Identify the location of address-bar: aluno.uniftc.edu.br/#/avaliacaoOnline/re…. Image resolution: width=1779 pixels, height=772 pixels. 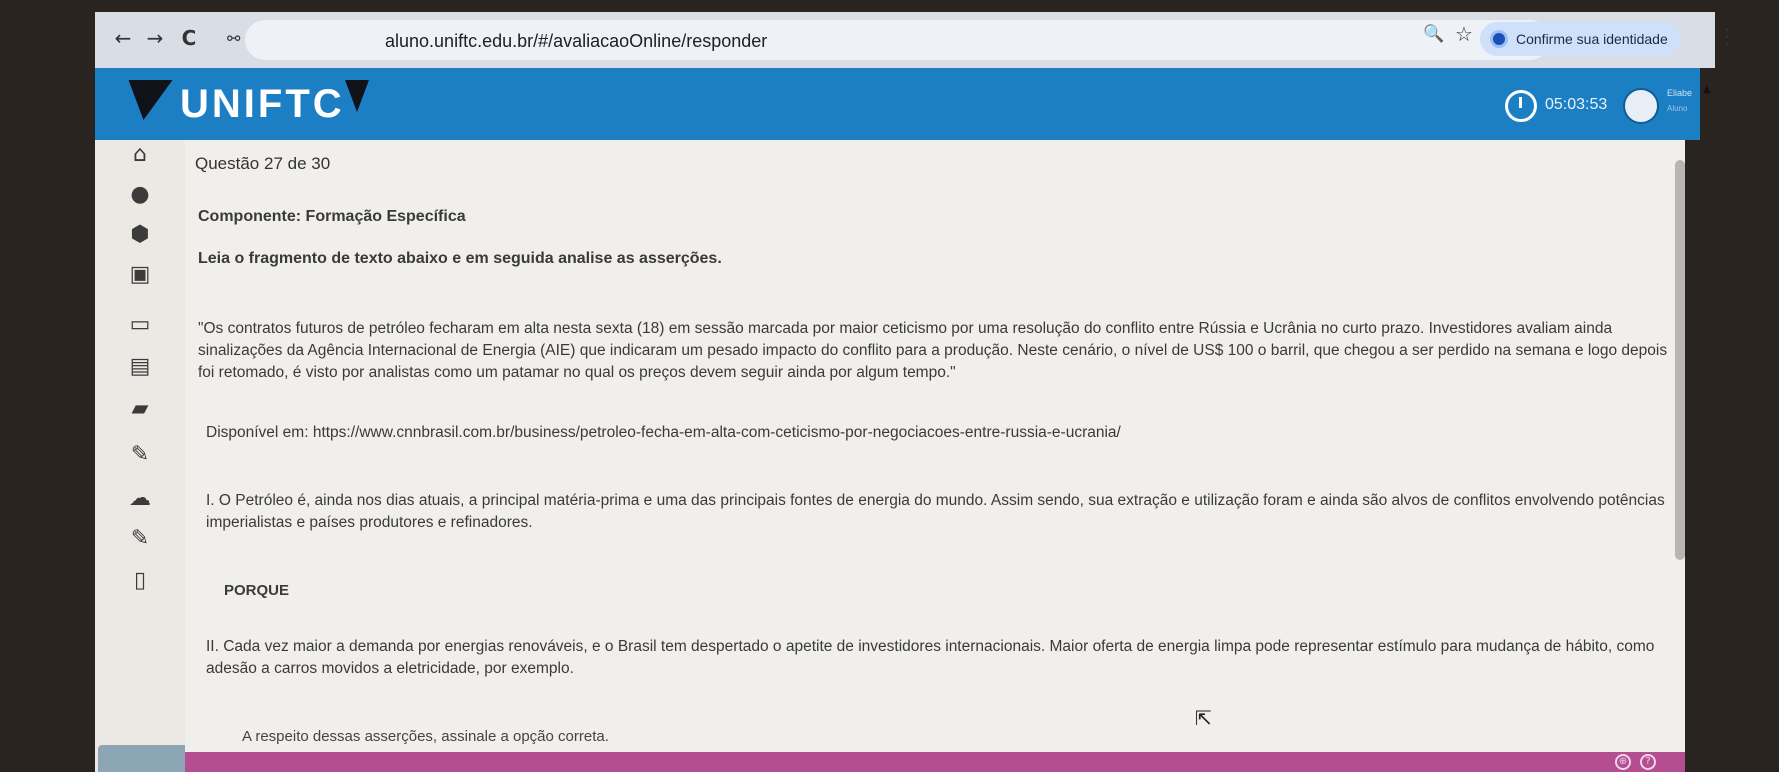
(897, 40).